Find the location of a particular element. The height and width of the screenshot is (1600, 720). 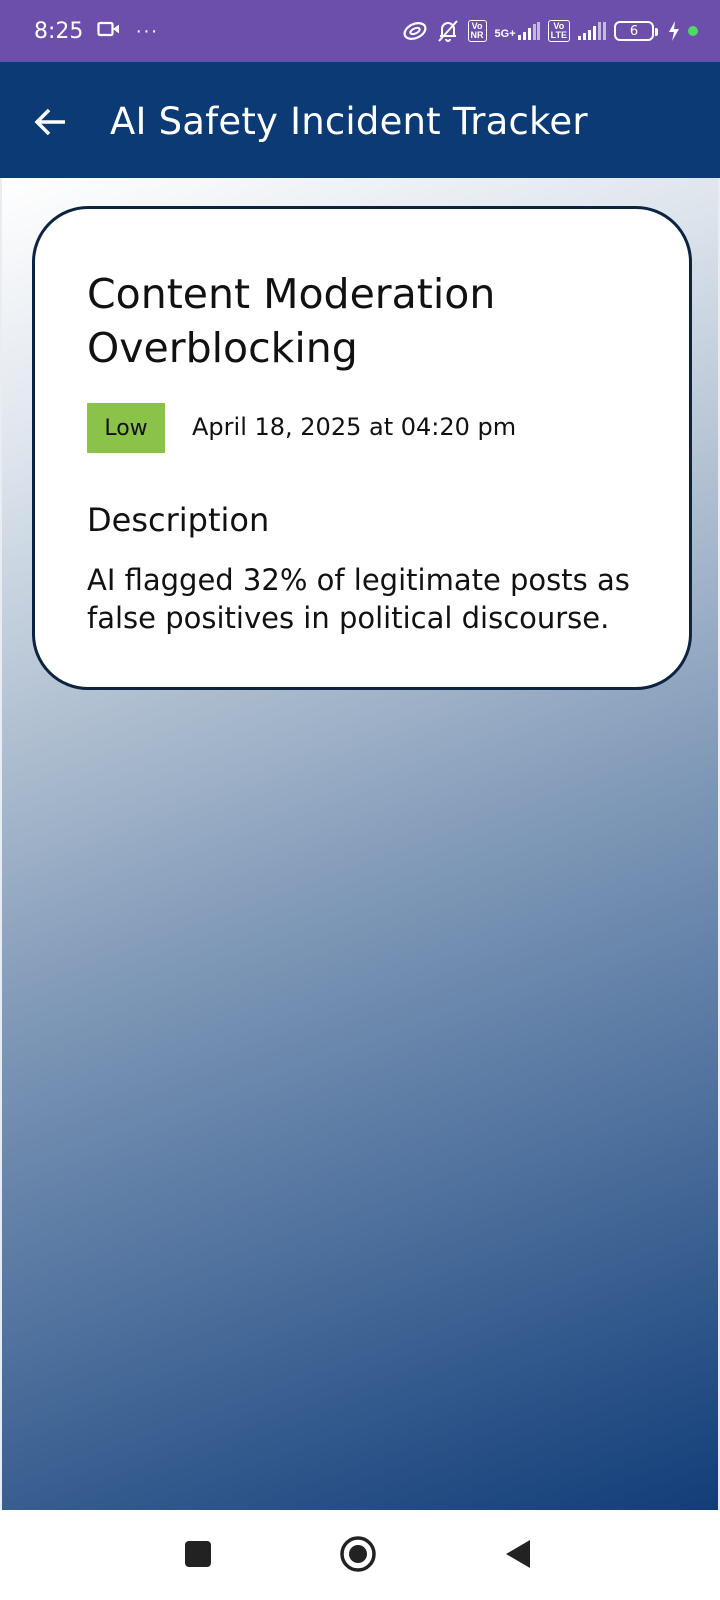

recent-apps-button is located at coordinates (198, 1554).